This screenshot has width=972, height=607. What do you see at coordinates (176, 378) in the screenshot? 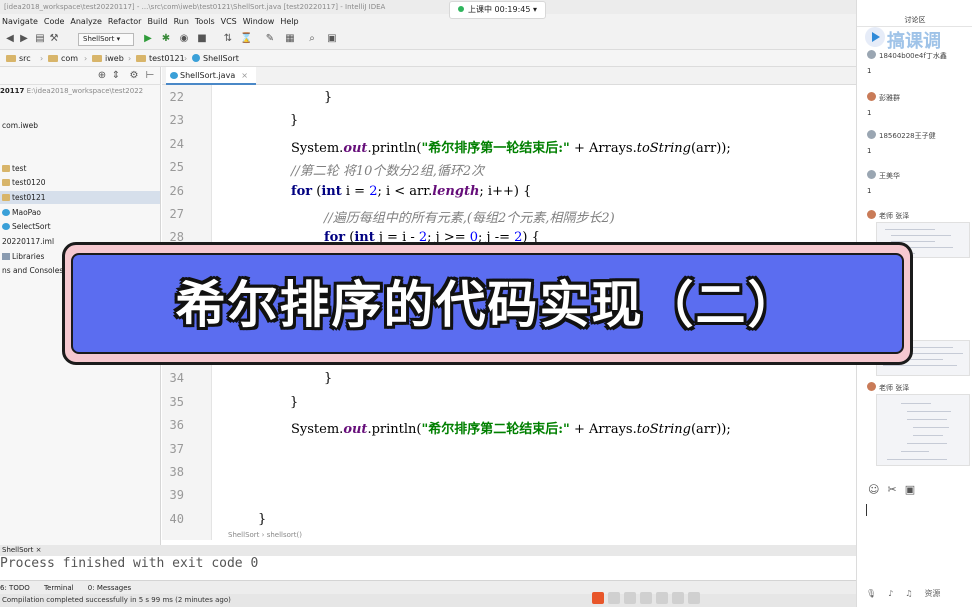
I see `line-number: 34` at bounding box center [176, 378].